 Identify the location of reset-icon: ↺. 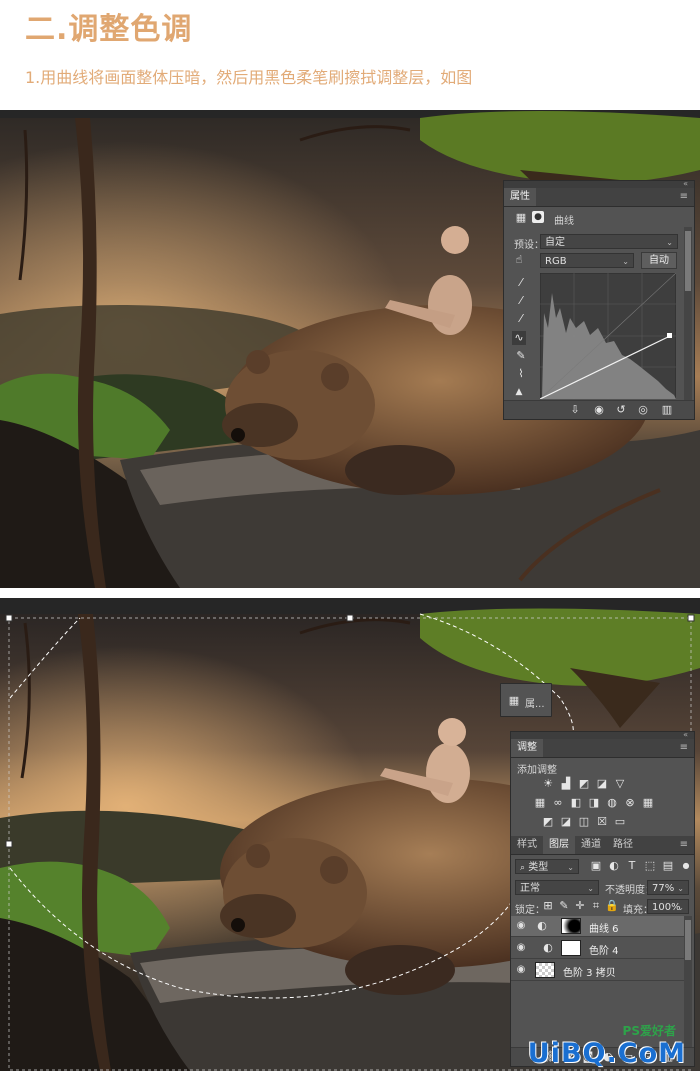
(621, 410).